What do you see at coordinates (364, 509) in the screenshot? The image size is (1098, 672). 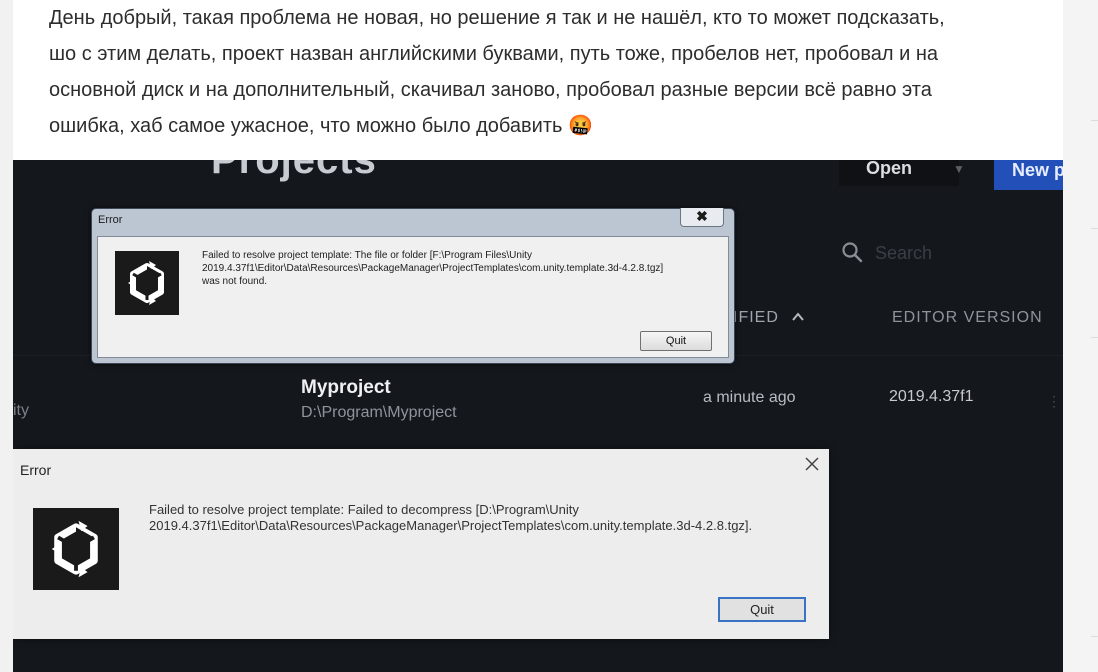 I see `error-message-line: Failed to resolve project template` at bounding box center [364, 509].